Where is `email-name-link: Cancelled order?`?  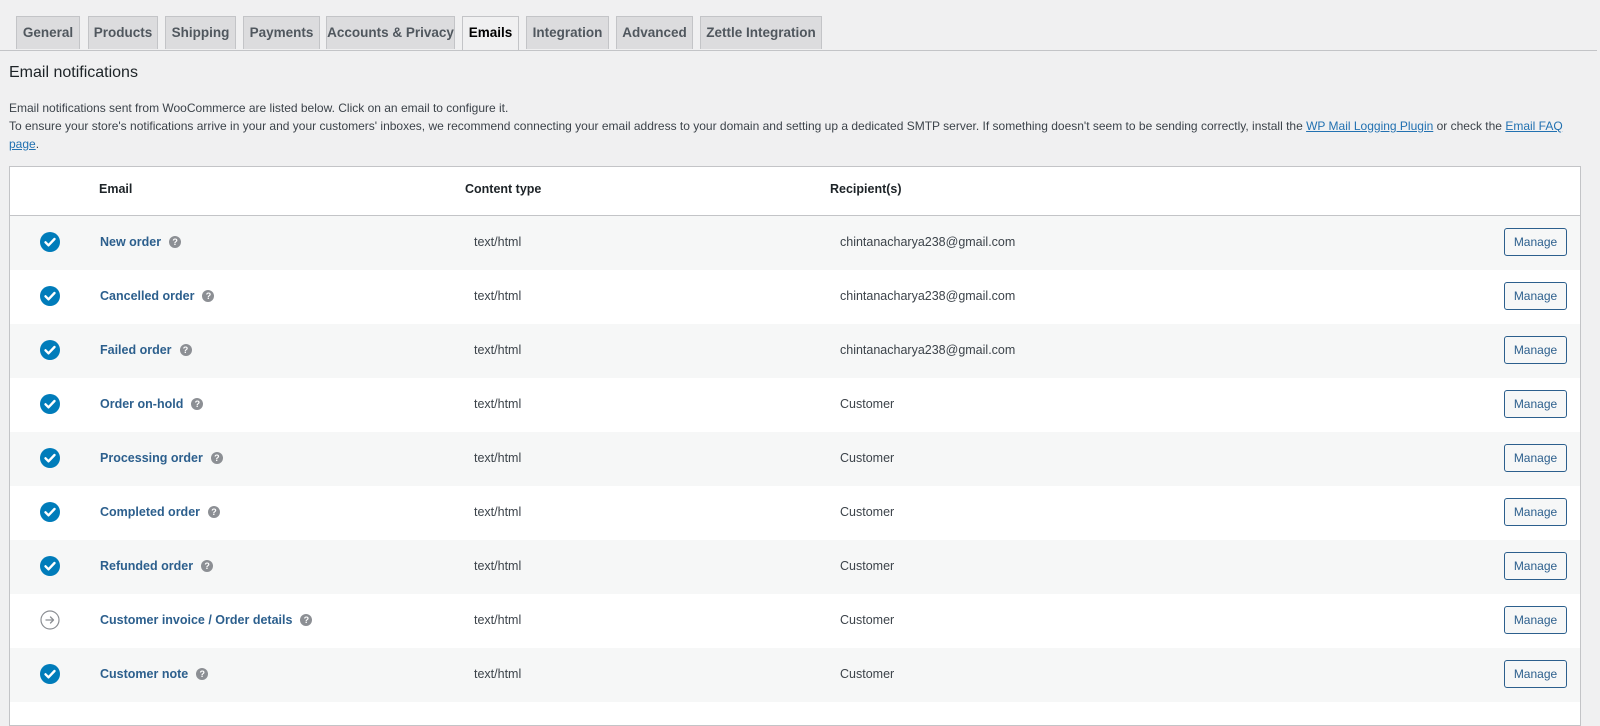 email-name-link: Cancelled order? is located at coordinates (157, 296).